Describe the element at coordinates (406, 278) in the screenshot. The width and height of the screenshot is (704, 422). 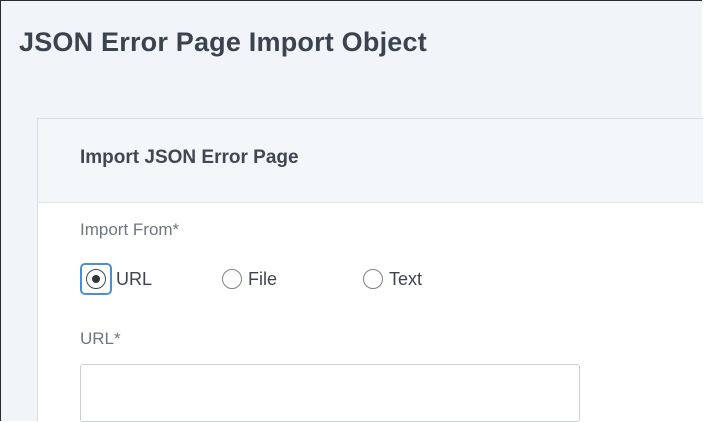
I see `radio-label-text: Text` at that location.